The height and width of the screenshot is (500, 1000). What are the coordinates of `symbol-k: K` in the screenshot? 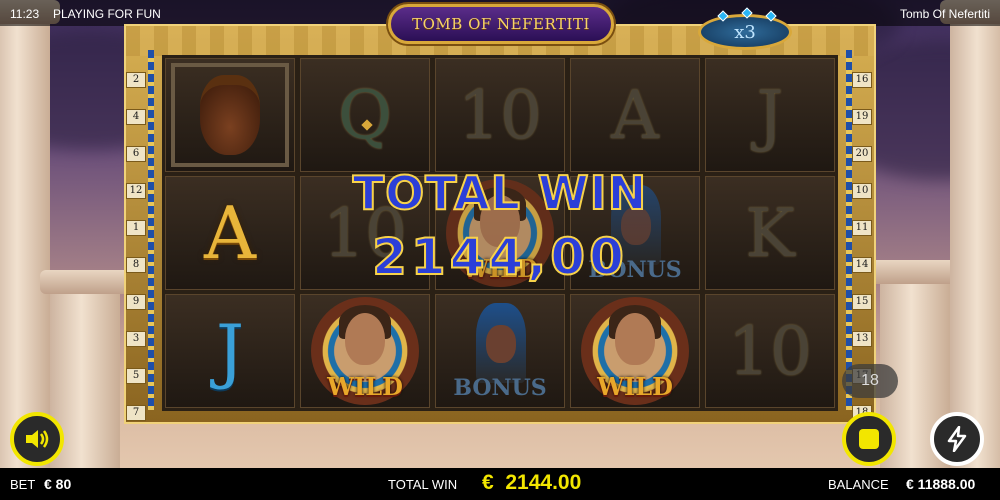 It's located at (770, 233).